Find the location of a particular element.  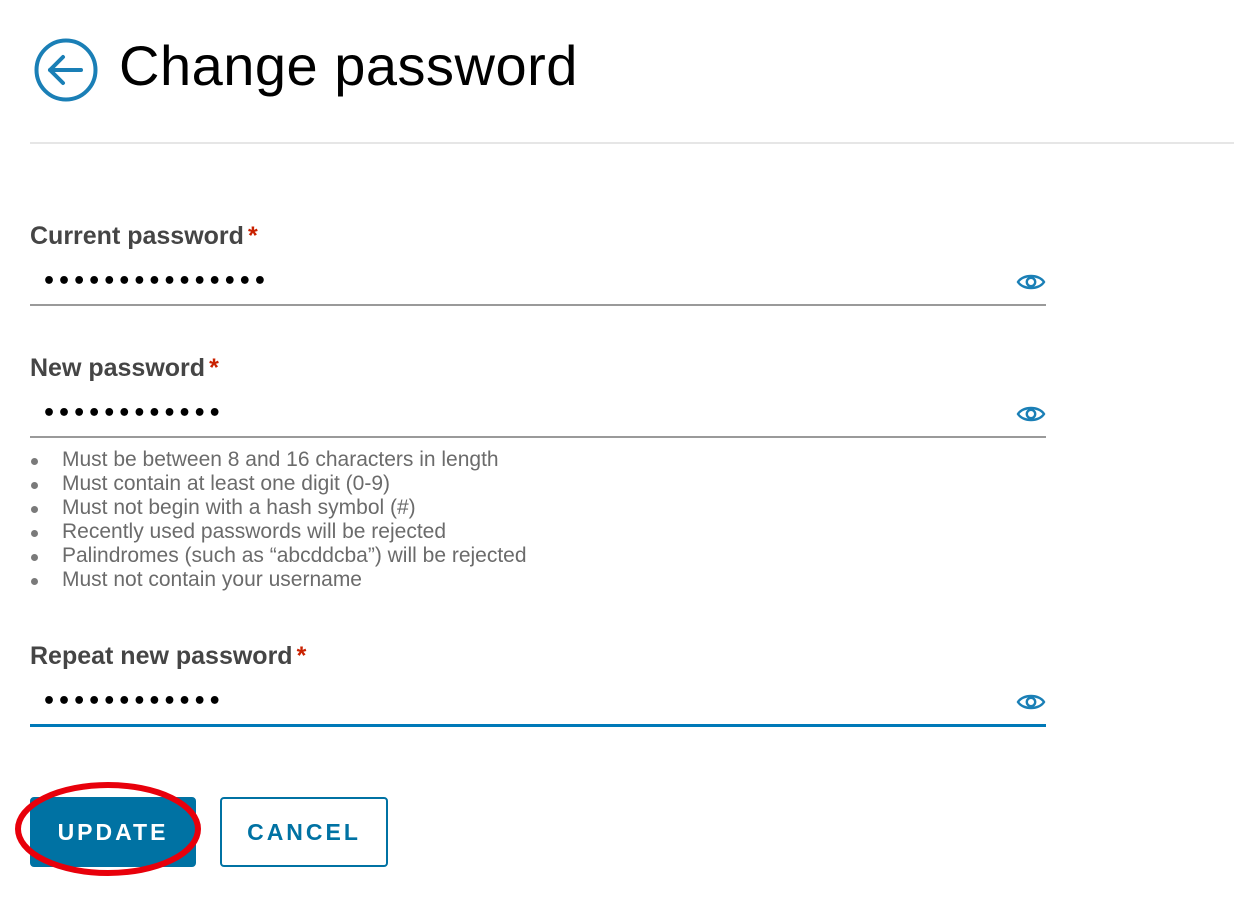

arrow-left-circle-icon is located at coordinates (66, 70).